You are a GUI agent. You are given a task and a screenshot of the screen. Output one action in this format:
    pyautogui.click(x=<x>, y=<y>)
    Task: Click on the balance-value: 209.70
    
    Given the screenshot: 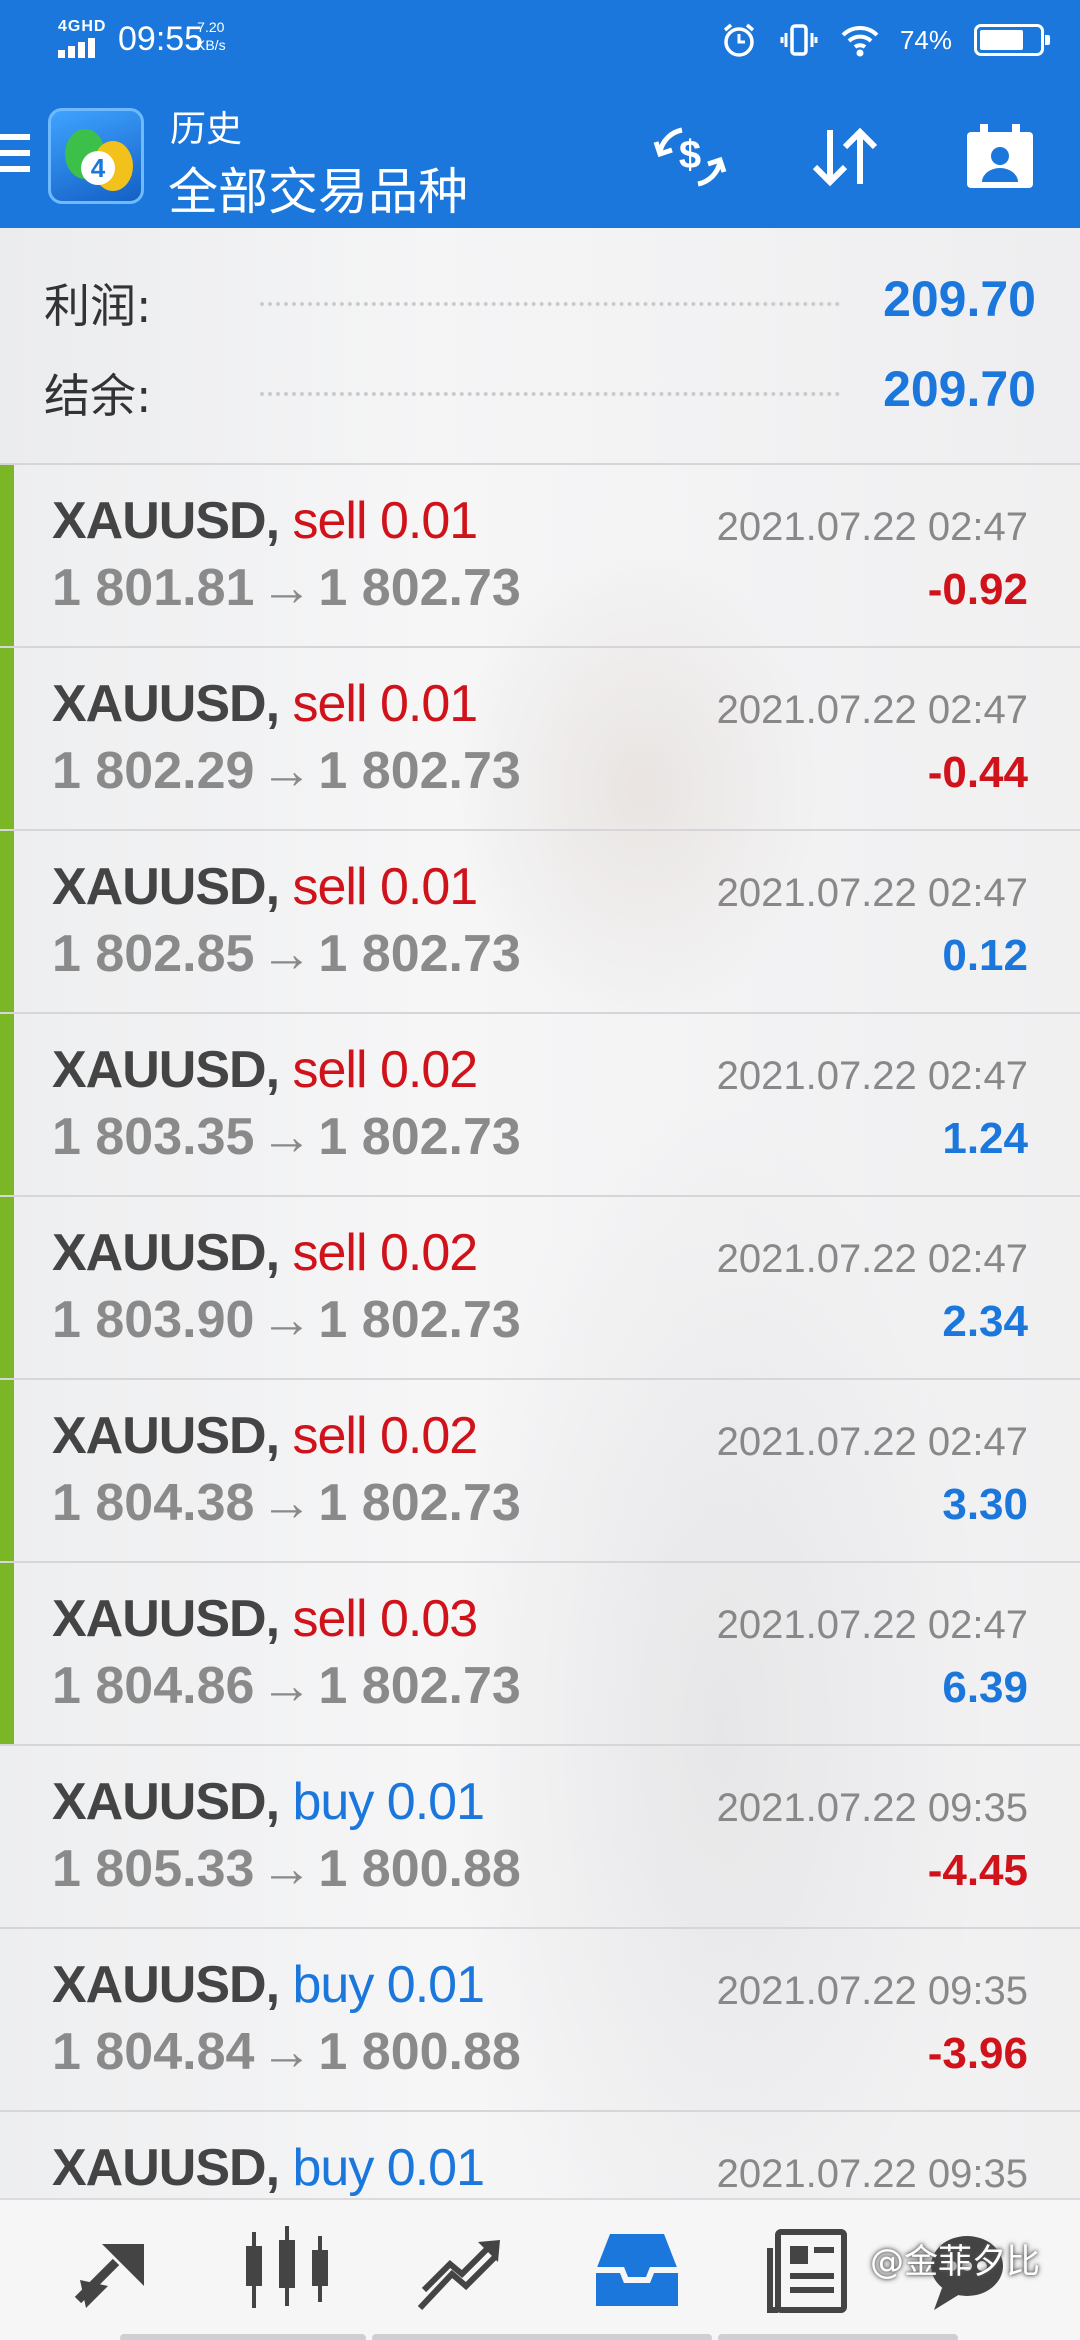 What is the action you would take?
    pyautogui.click(x=959, y=389)
    